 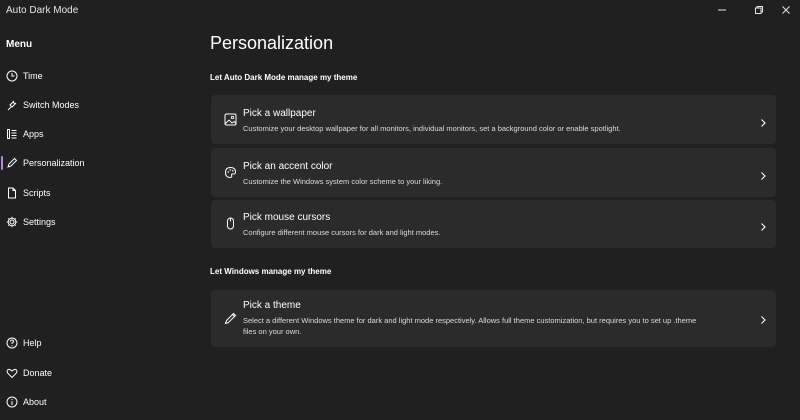 I want to click on card-title: Pick an accent color, so click(x=288, y=166).